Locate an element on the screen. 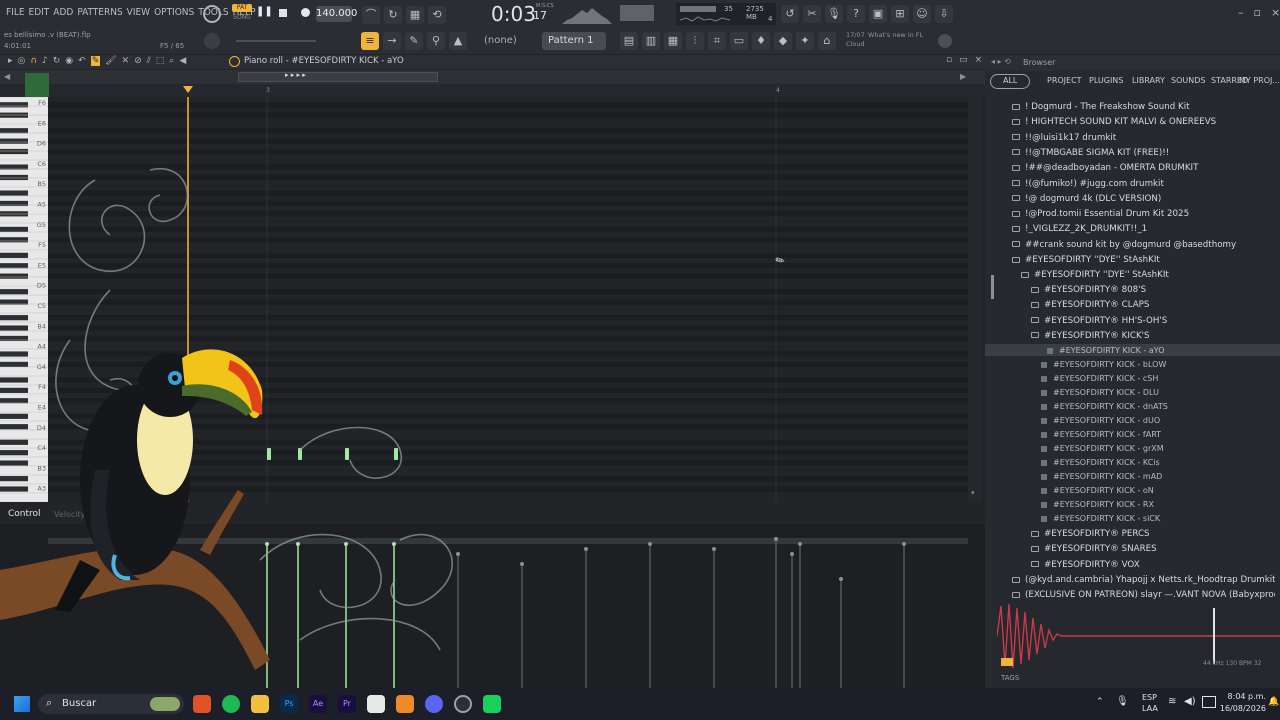 This screenshot has height=720, width=1280. maximize-icon: ▫ is located at coordinates (1257, 12).